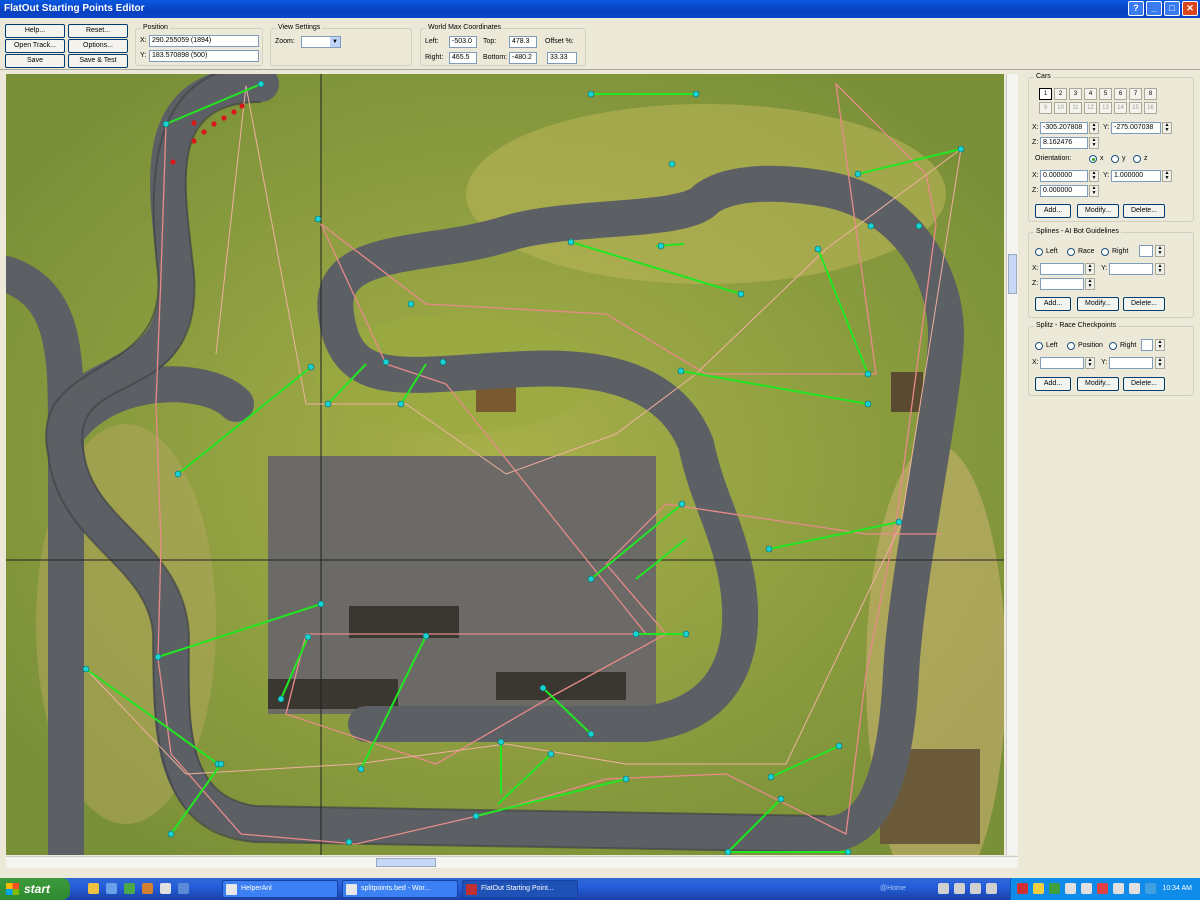 This screenshot has width=1200, height=900. I want to click on car-button-15: 15, so click(1135, 108).